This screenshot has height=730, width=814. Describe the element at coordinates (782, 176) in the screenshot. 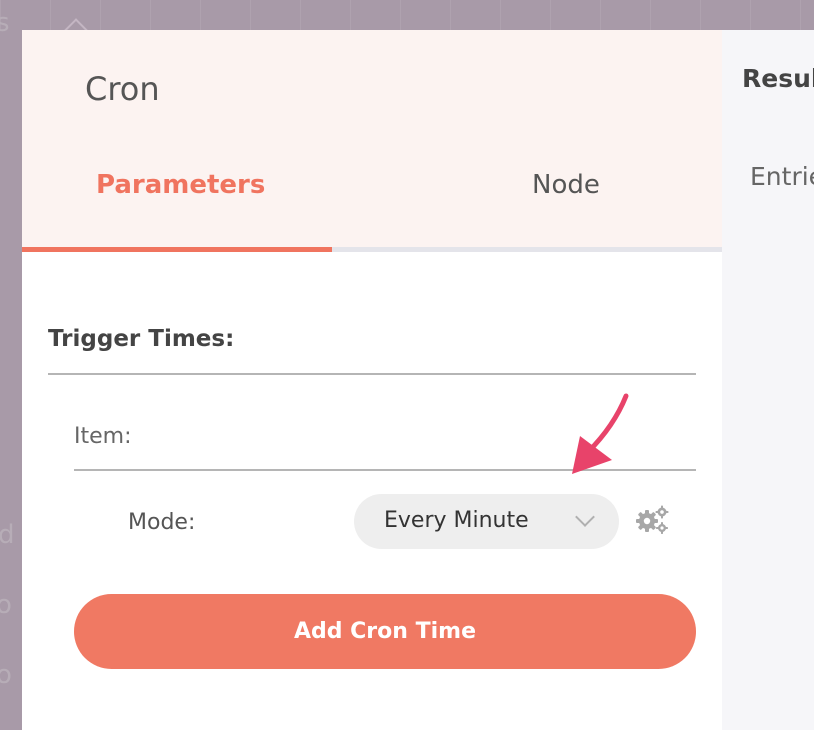

I see `results-entries-label: Entrie` at that location.